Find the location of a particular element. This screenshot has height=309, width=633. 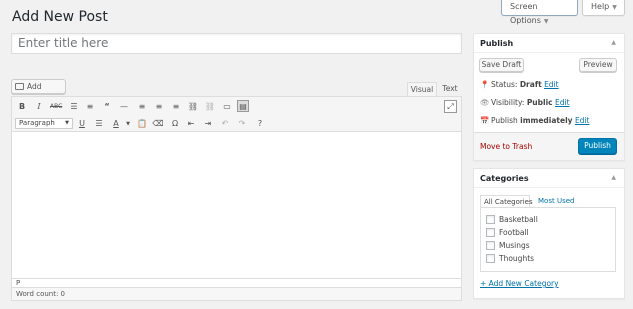

preview-button: Preview is located at coordinates (598, 65).